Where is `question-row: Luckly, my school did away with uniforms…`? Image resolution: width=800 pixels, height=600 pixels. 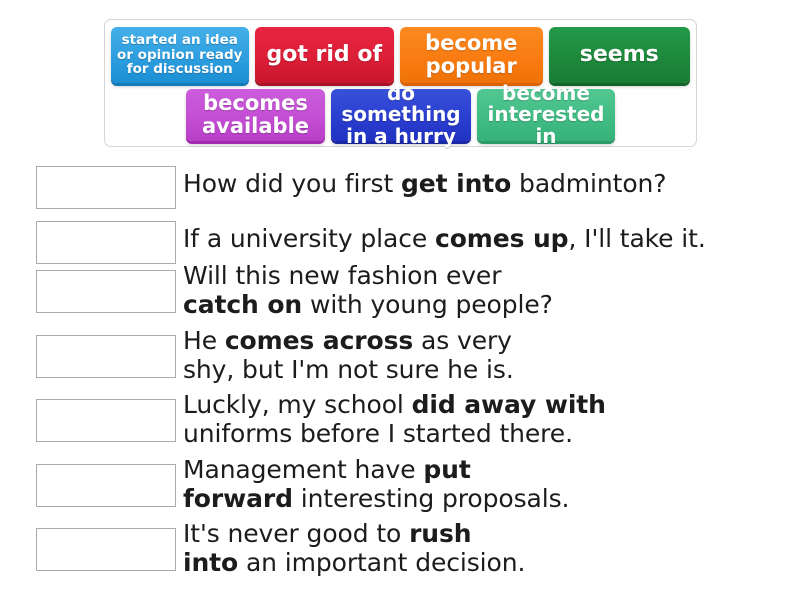
question-row: Luckly, my school did away with uniforms… is located at coordinates (400, 419).